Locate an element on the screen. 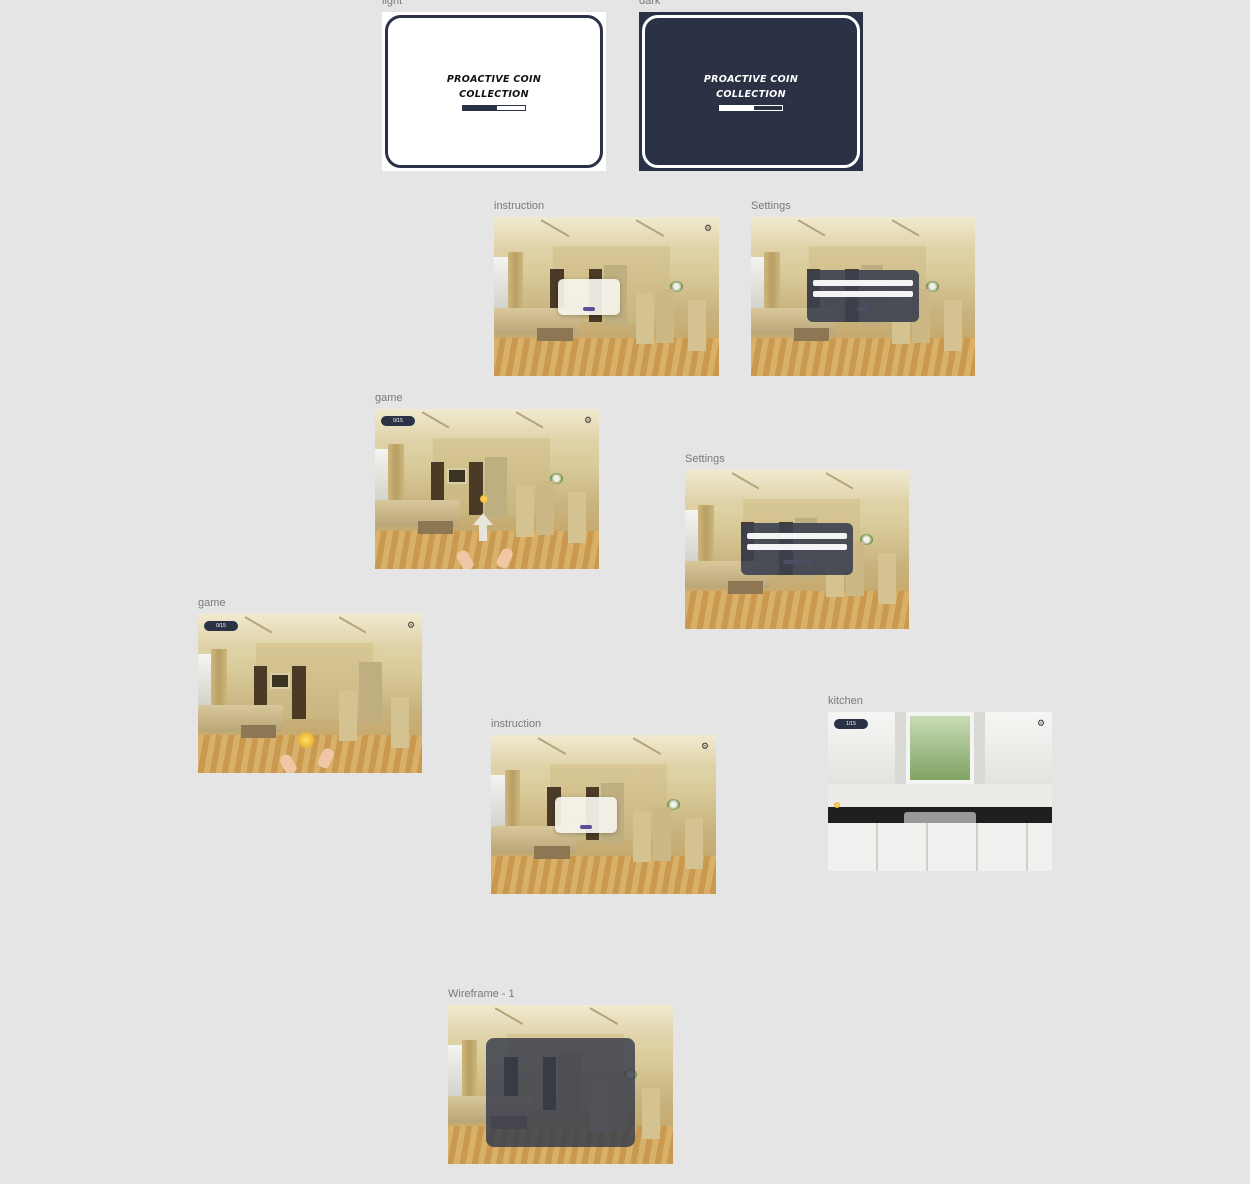 The image size is (1250, 1184). wireframe-frame is located at coordinates (560, 1084).